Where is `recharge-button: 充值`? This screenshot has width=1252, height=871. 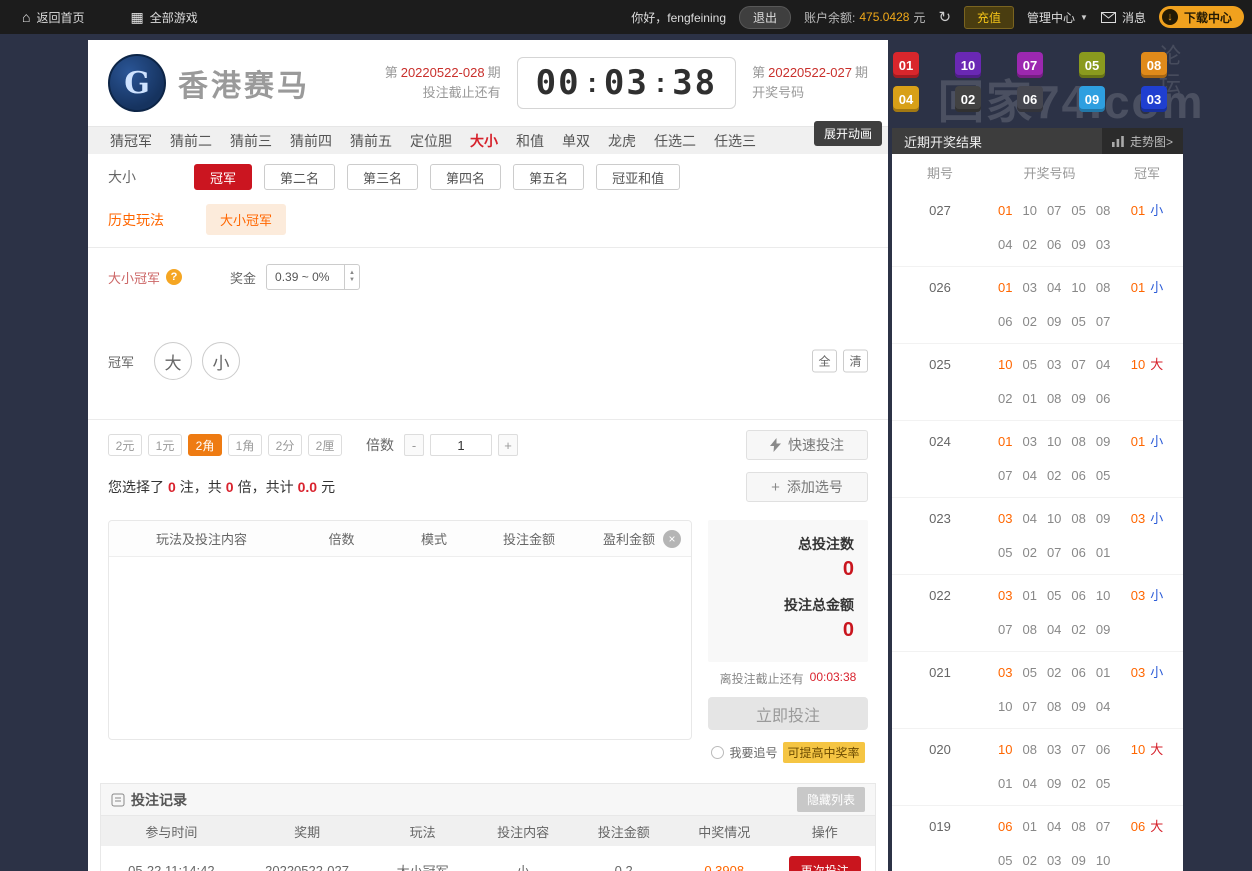 recharge-button: 充值 is located at coordinates (989, 17).